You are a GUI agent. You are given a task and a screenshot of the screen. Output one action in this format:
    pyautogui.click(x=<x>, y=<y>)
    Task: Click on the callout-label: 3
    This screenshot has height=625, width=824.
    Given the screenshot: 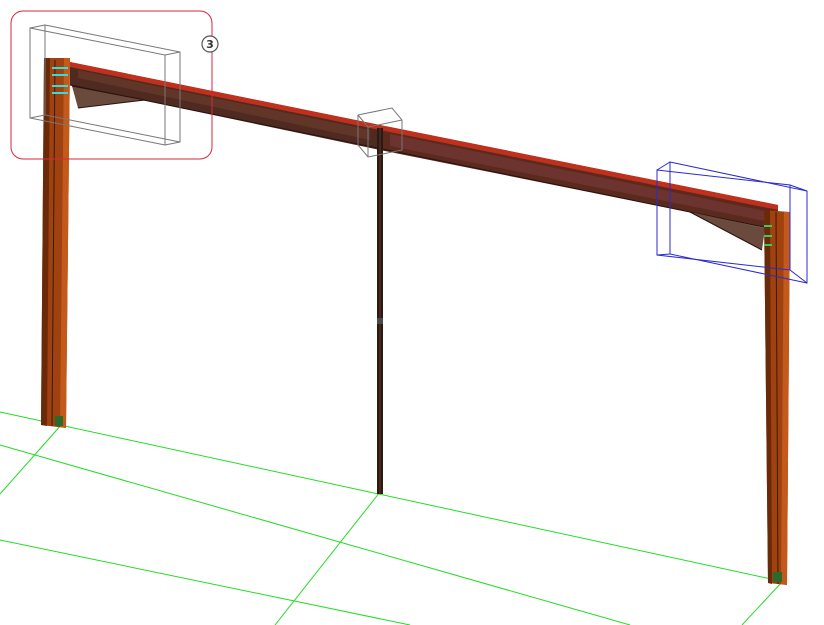 What is the action you would take?
    pyautogui.click(x=210, y=44)
    